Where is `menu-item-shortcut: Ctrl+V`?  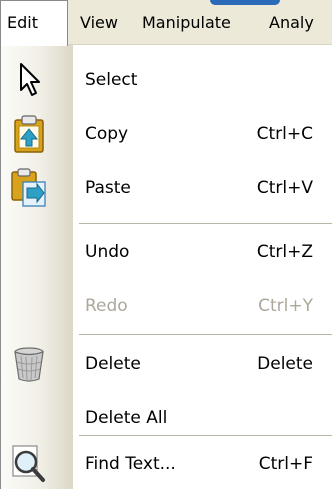
menu-item-shortcut: Ctrl+V is located at coordinates (284, 188).